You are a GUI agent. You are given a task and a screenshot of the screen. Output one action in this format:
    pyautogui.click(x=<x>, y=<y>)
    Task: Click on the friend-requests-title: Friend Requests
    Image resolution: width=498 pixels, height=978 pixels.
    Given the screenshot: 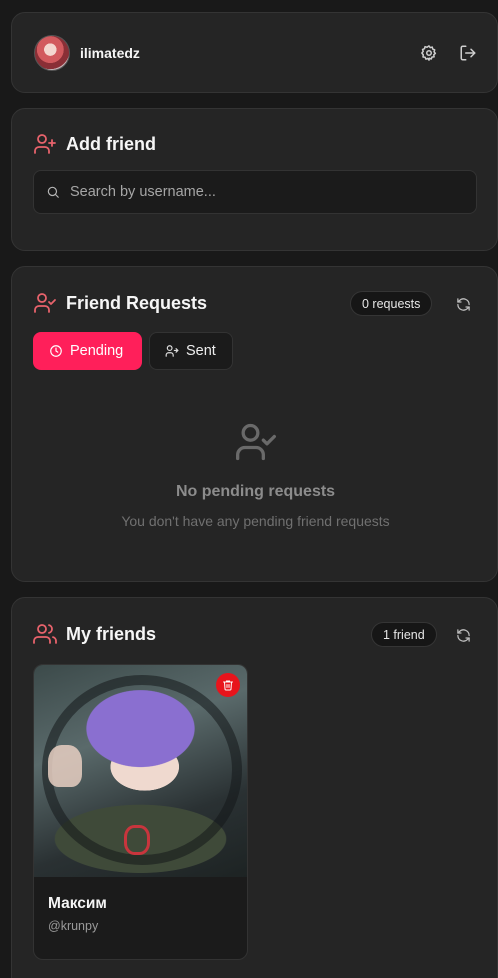 What is the action you would take?
    pyautogui.click(x=137, y=303)
    